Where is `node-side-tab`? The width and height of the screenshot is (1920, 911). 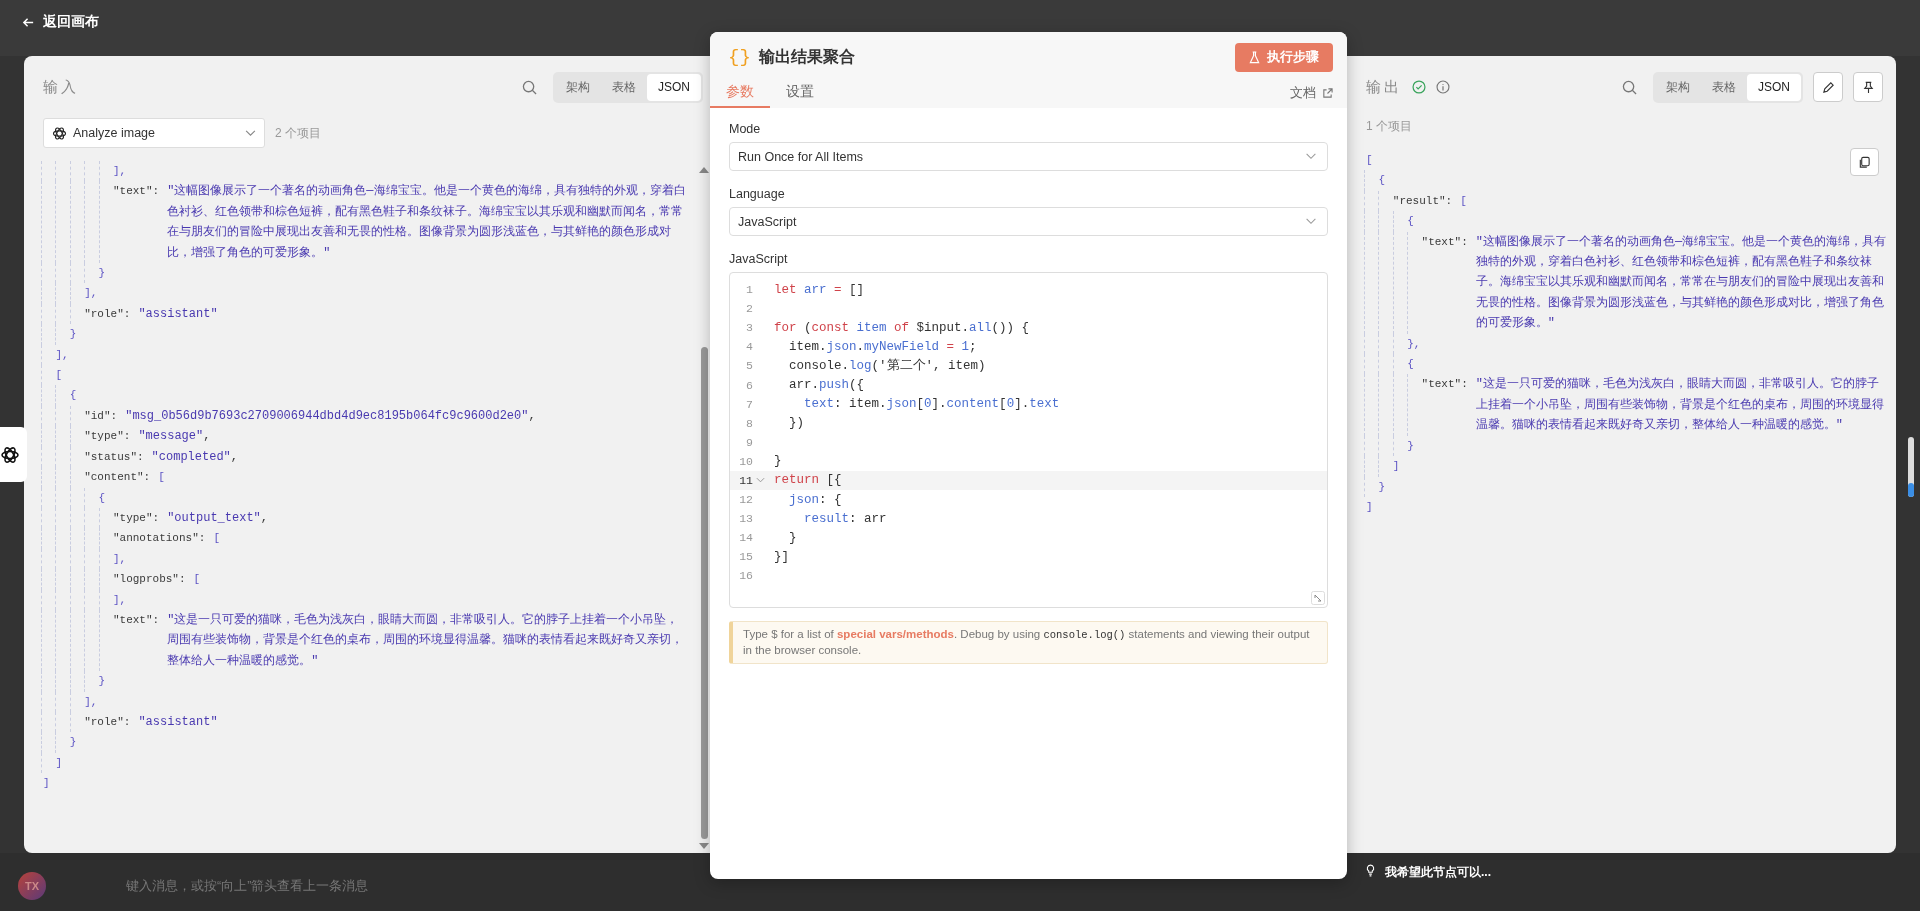 node-side-tab is located at coordinates (13, 454).